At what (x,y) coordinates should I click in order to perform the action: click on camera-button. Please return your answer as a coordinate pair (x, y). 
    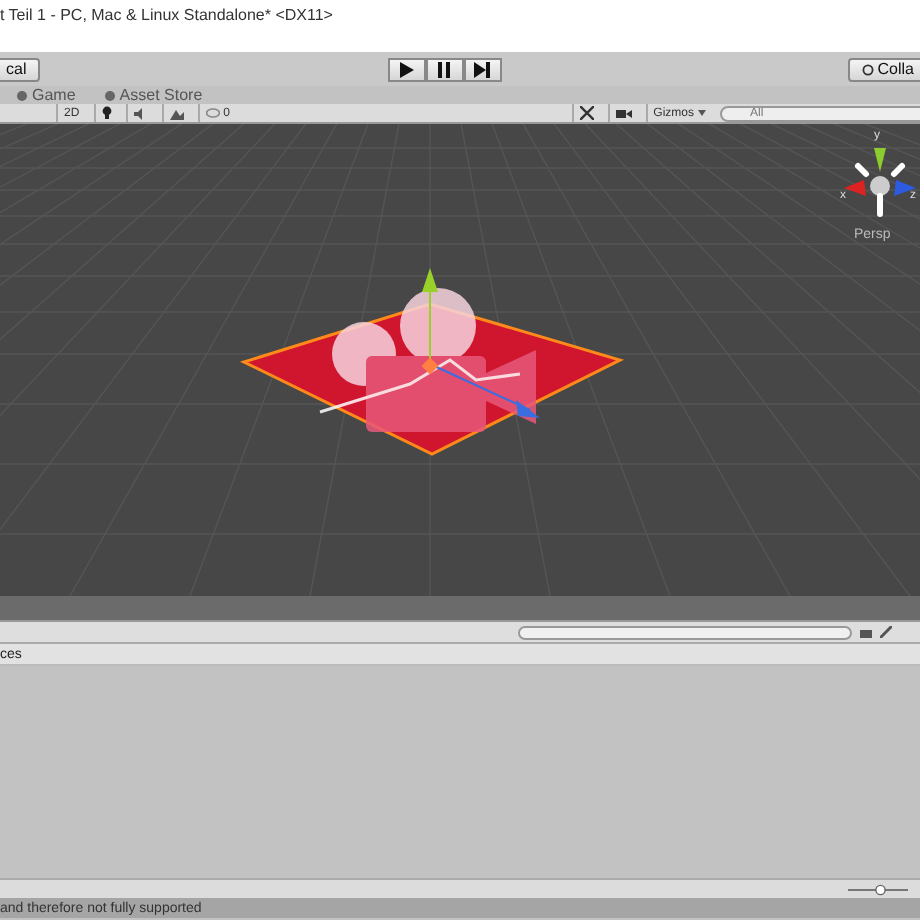
    Looking at the image, I should click on (622, 113).